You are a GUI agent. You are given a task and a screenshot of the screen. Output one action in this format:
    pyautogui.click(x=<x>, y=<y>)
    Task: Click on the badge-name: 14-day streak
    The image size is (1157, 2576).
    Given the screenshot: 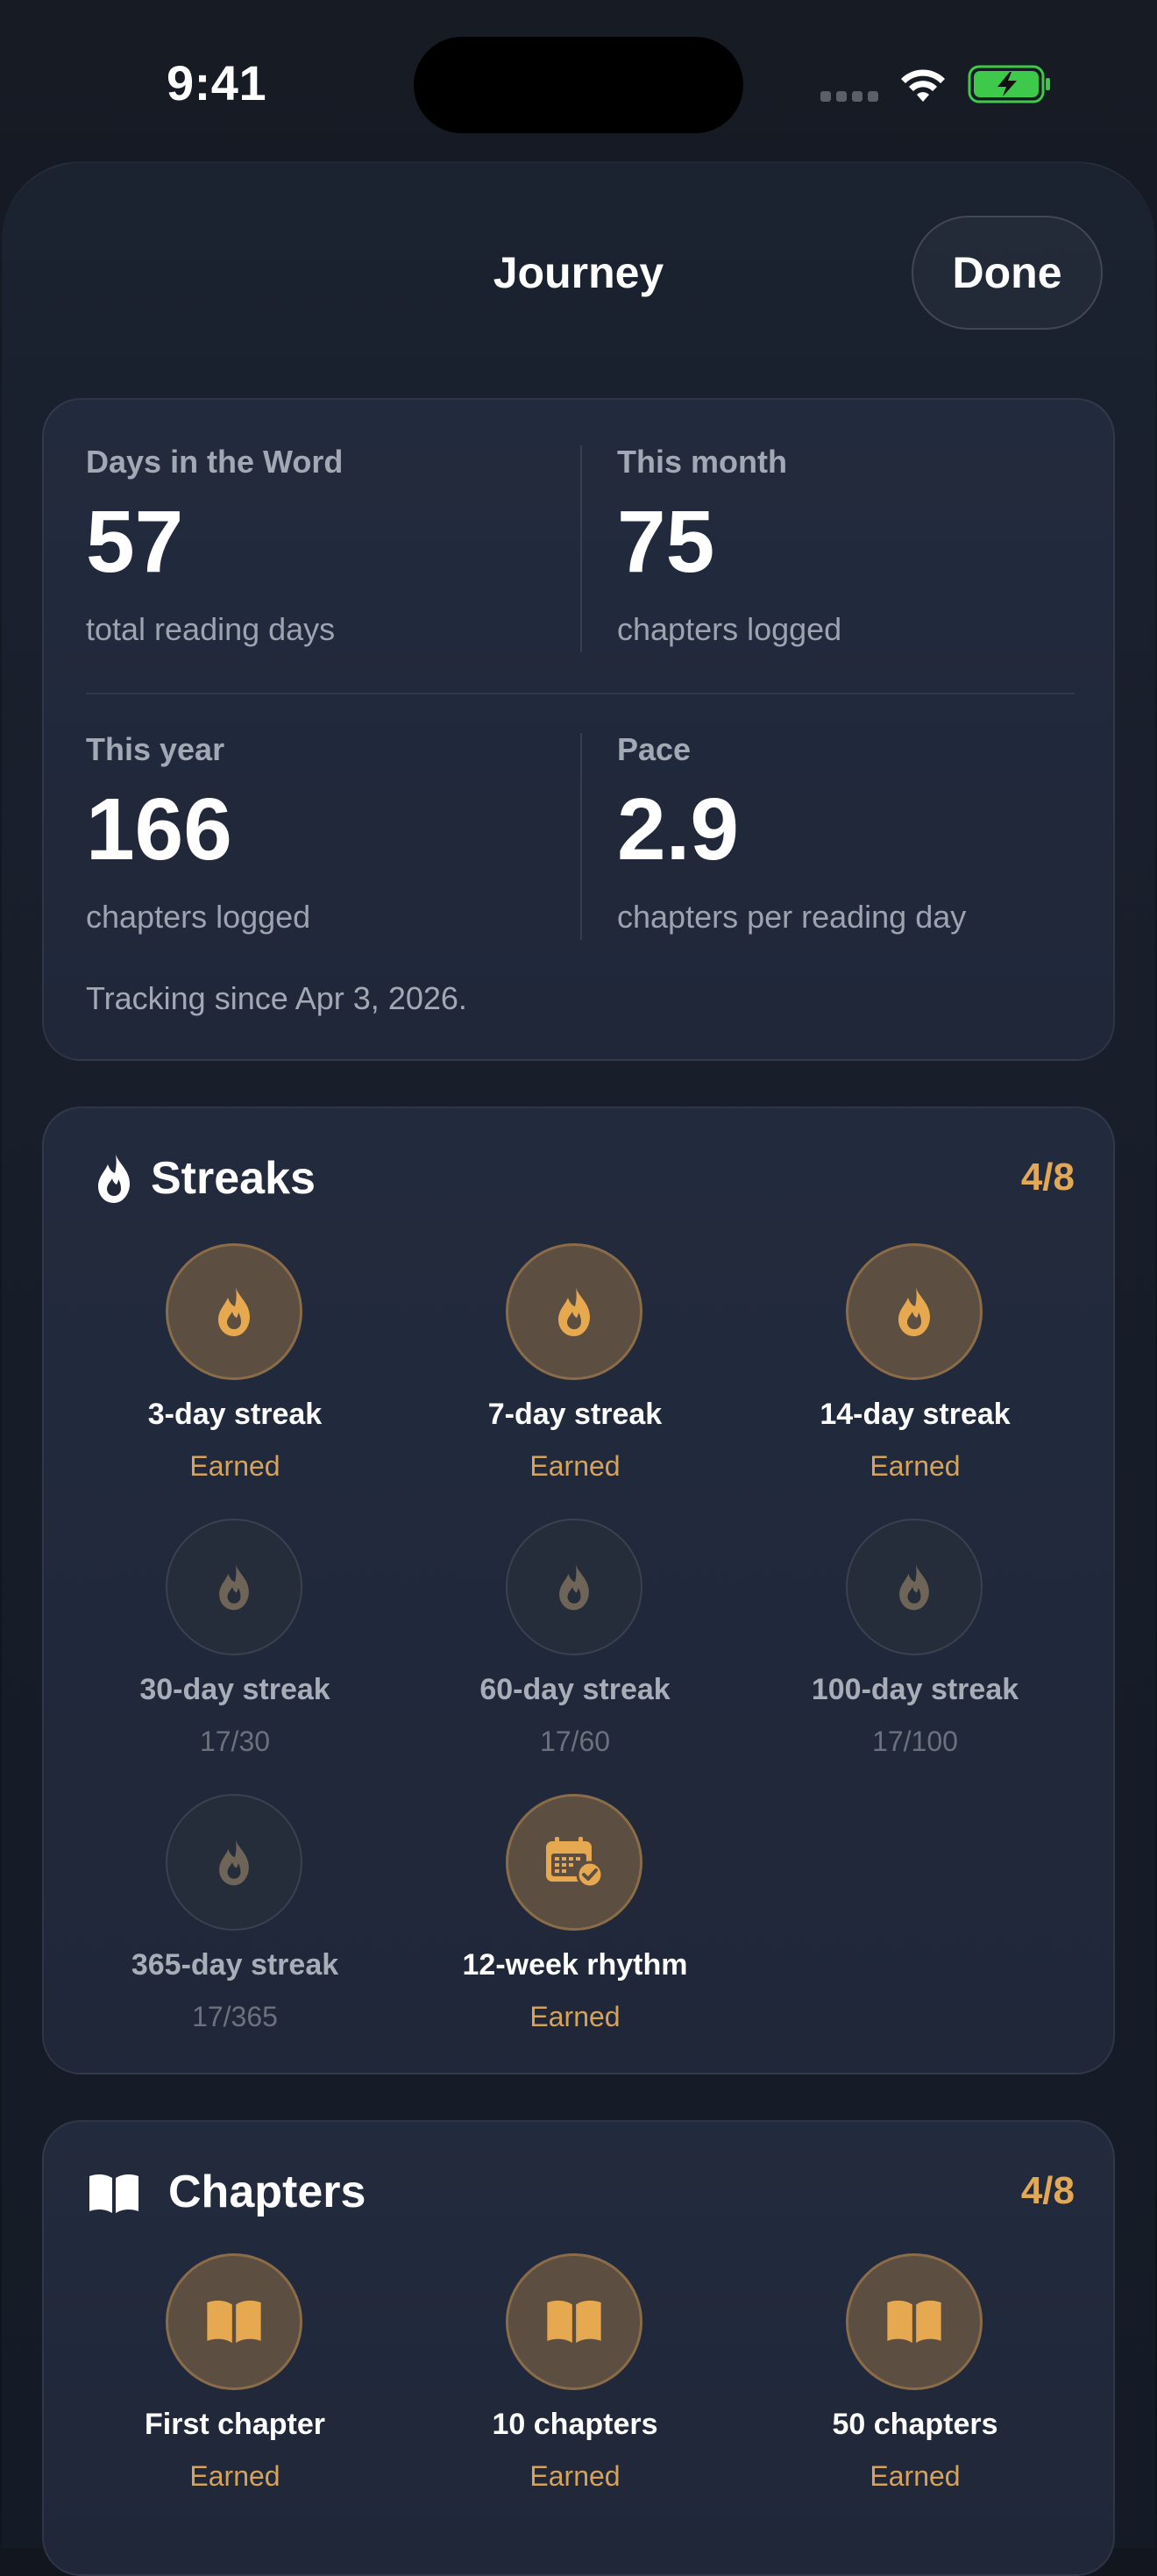 What is the action you would take?
    pyautogui.click(x=915, y=1414)
    